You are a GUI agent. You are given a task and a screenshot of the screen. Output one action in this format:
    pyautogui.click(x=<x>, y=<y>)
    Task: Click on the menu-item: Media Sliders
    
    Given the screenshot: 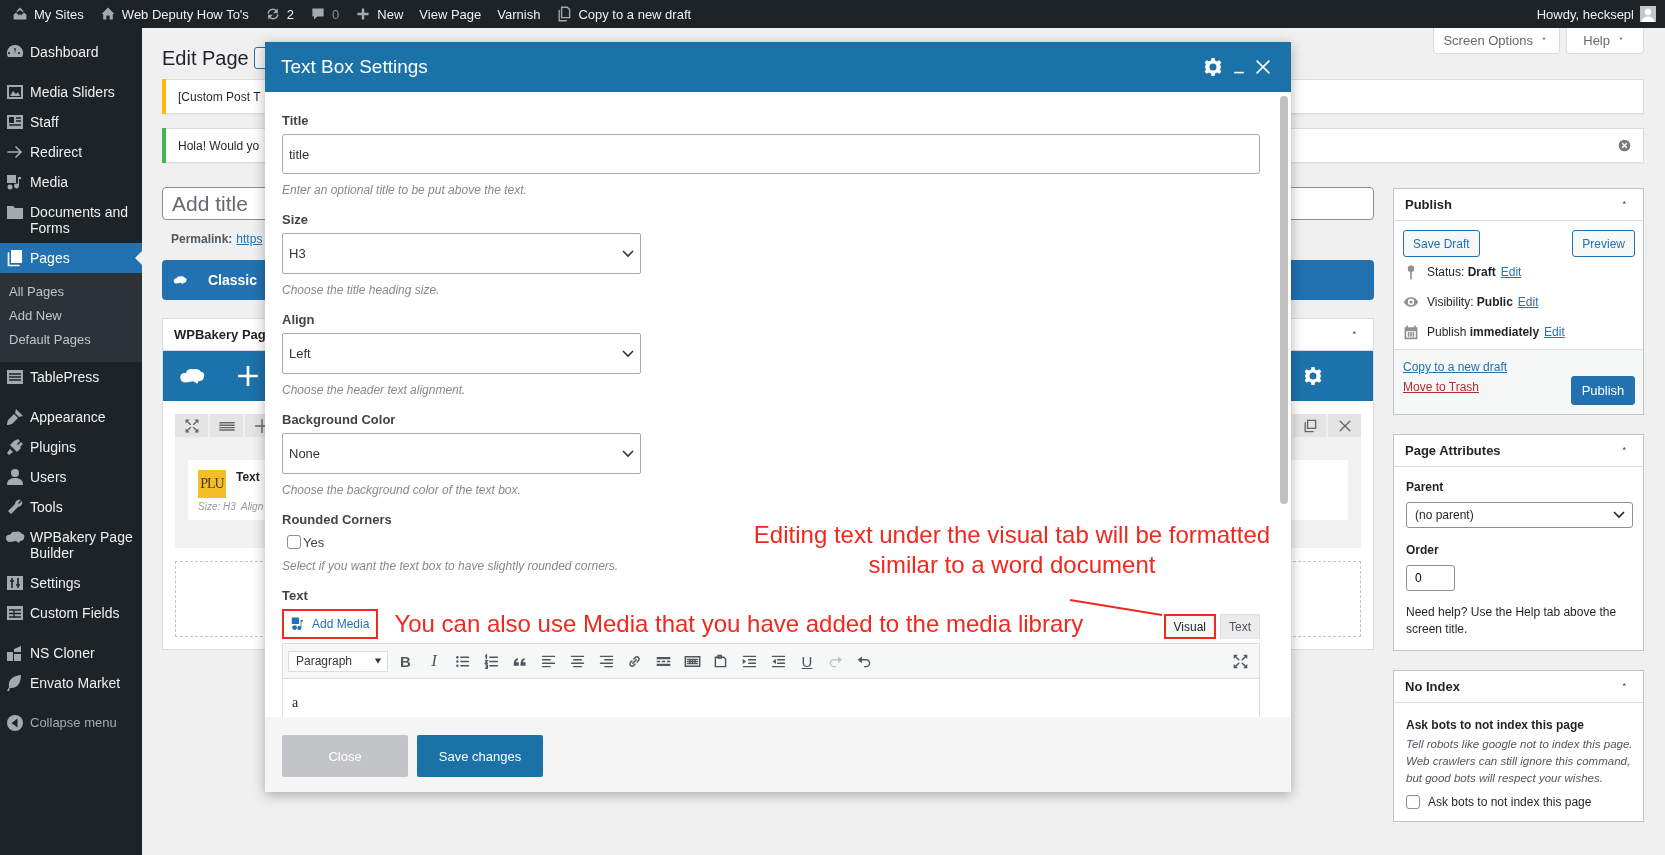 What is the action you would take?
    pyautogui.click(x=71, y=92)
    